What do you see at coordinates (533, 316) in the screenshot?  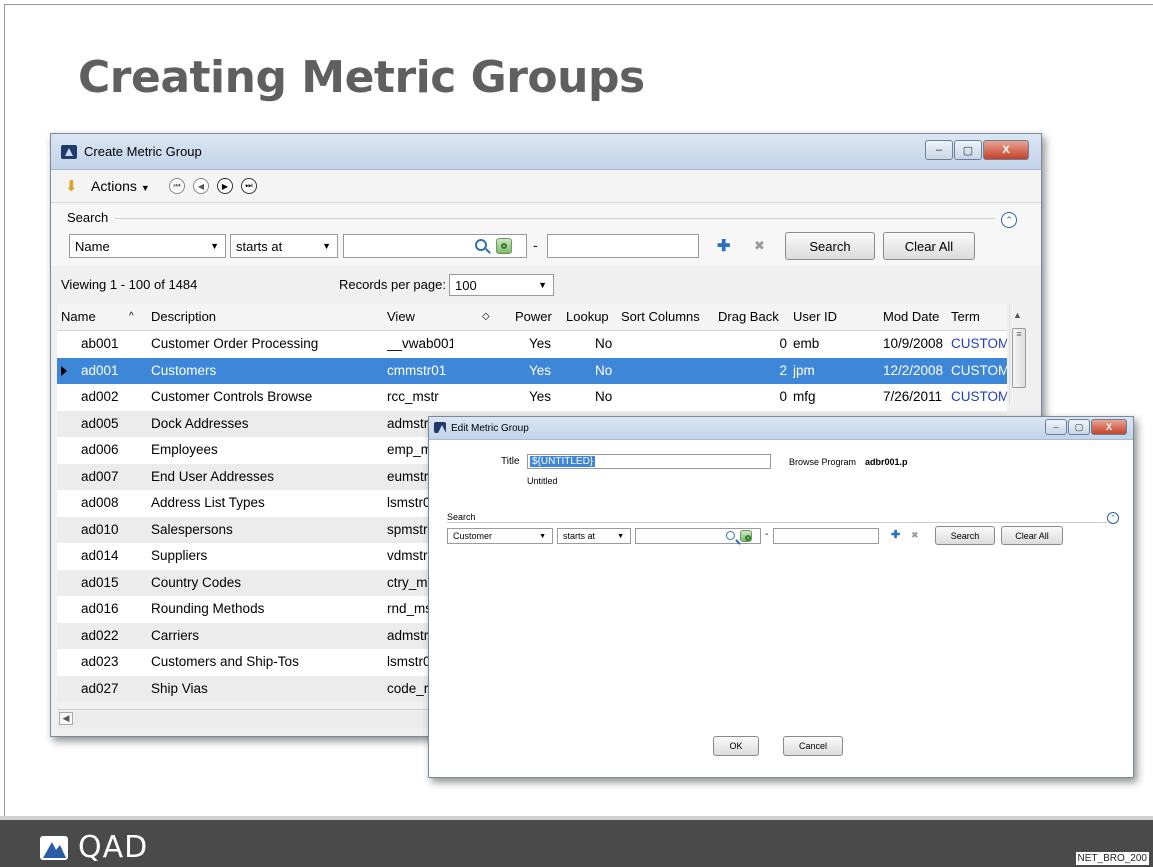 I see `column-header-power: Power` at bounding box center [533, 316].